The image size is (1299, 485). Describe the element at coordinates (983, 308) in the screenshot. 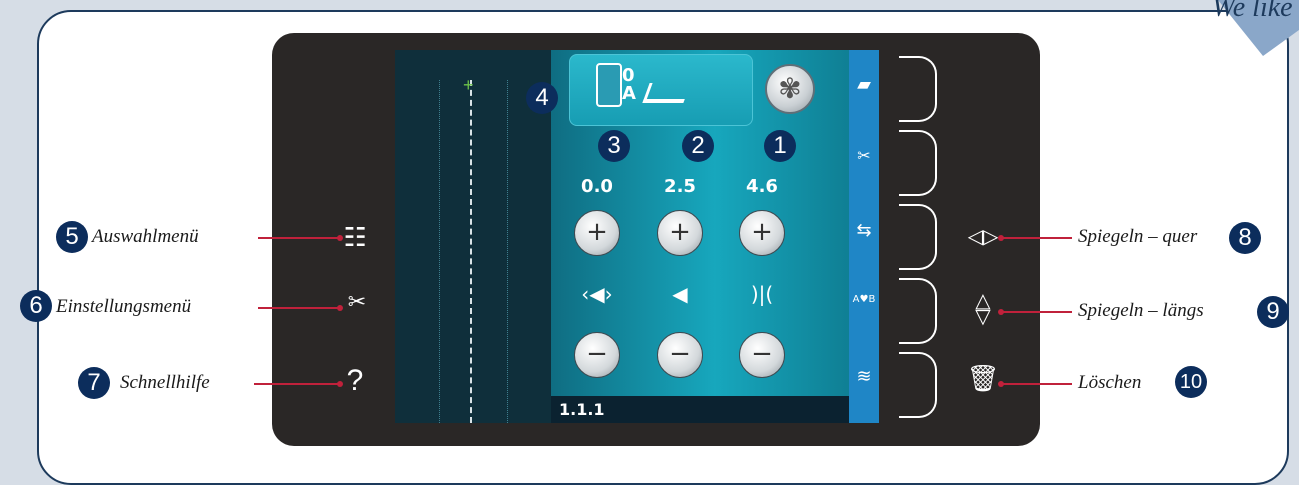

I see `mirror-end-icon: △ ▽` at that location.